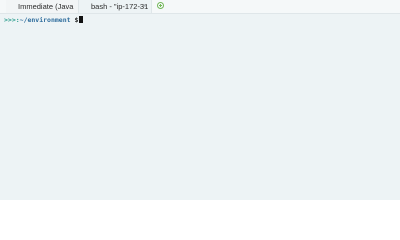 This screenshot has height=240, width=400. I want to click on close-icon: ×, so click(145, 6).